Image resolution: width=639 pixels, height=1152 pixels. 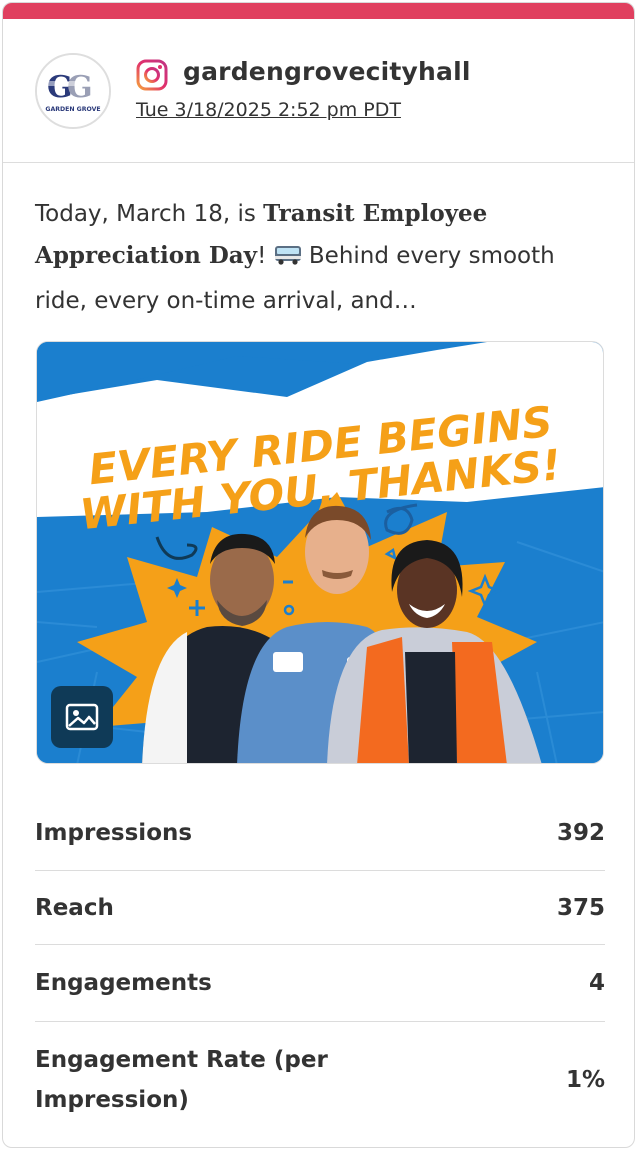 I want to click on stat-value: 392, so click(x=580, y=832).